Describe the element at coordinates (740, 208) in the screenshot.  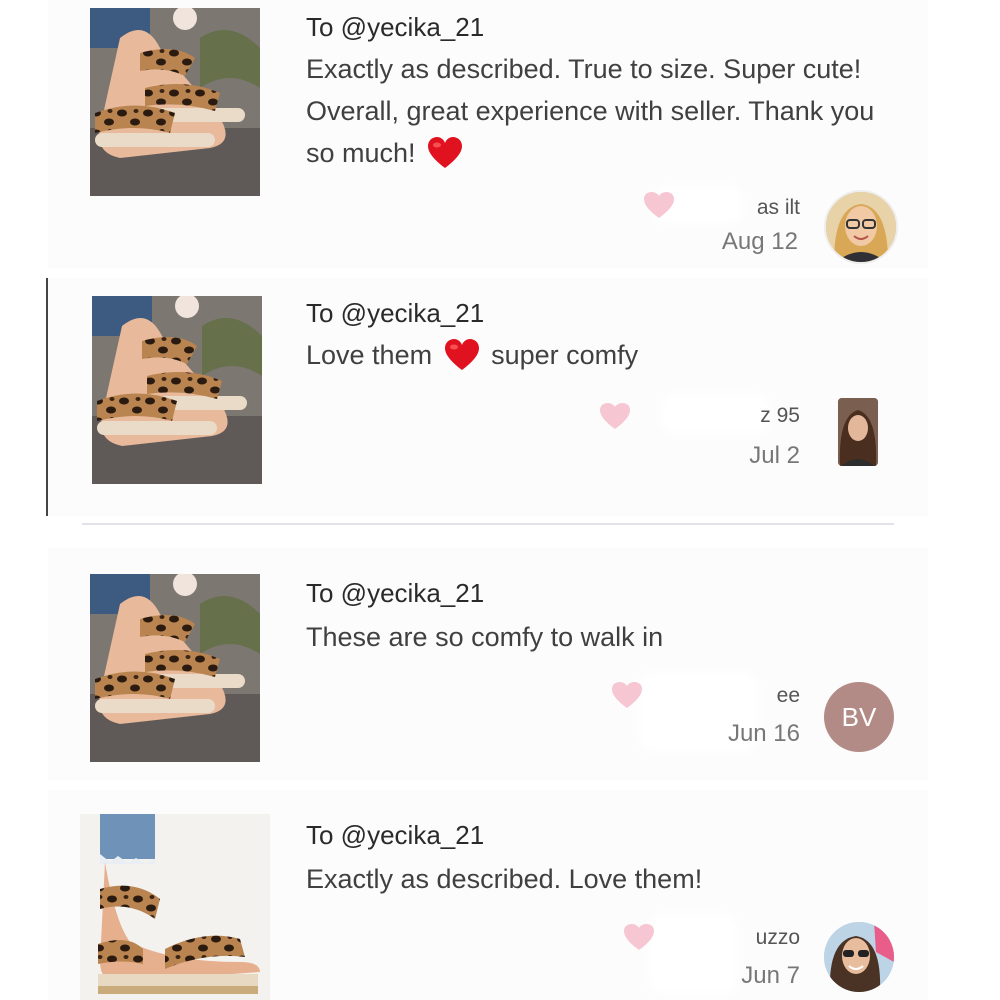
I see `reviewer-username: as ilt` at that location.